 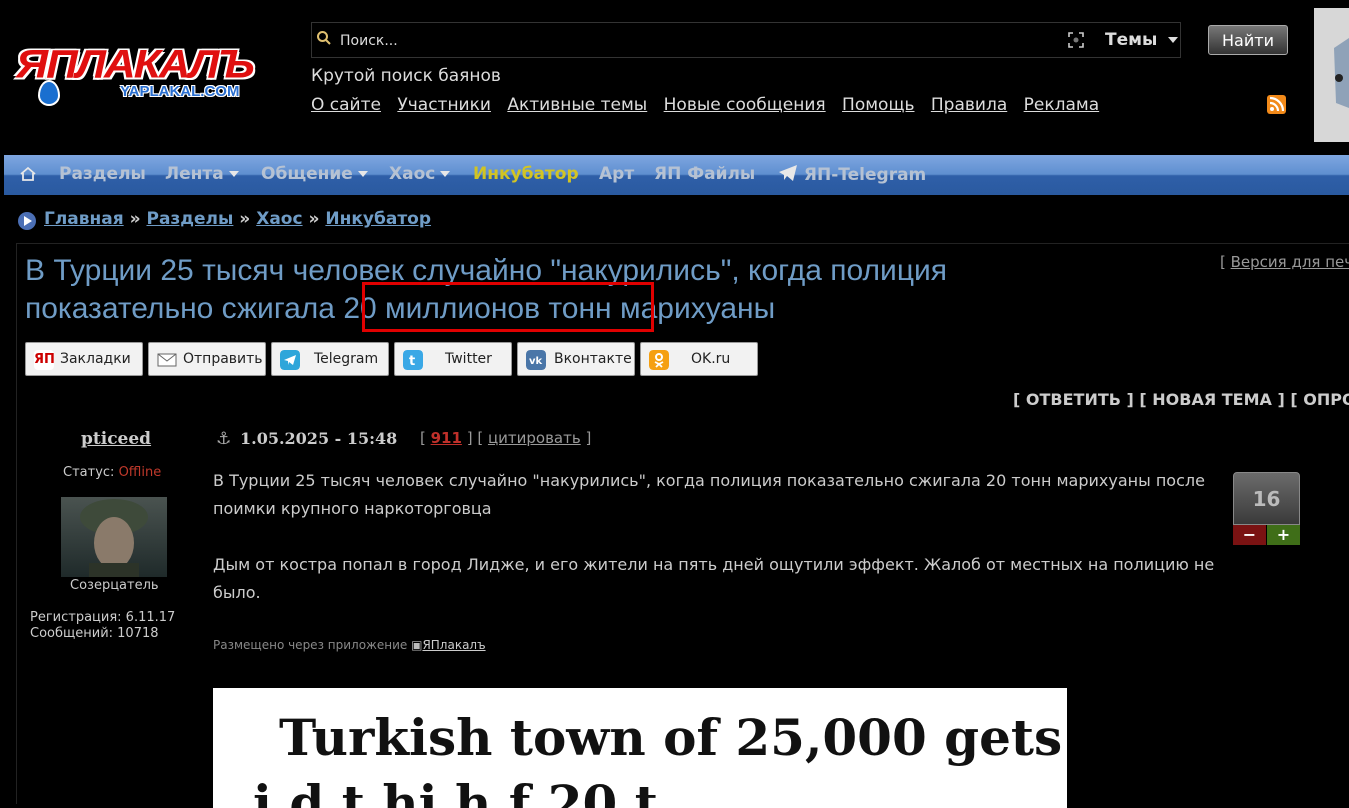 I want to click on quote-link: цитировать, so click(x=534, y=438).